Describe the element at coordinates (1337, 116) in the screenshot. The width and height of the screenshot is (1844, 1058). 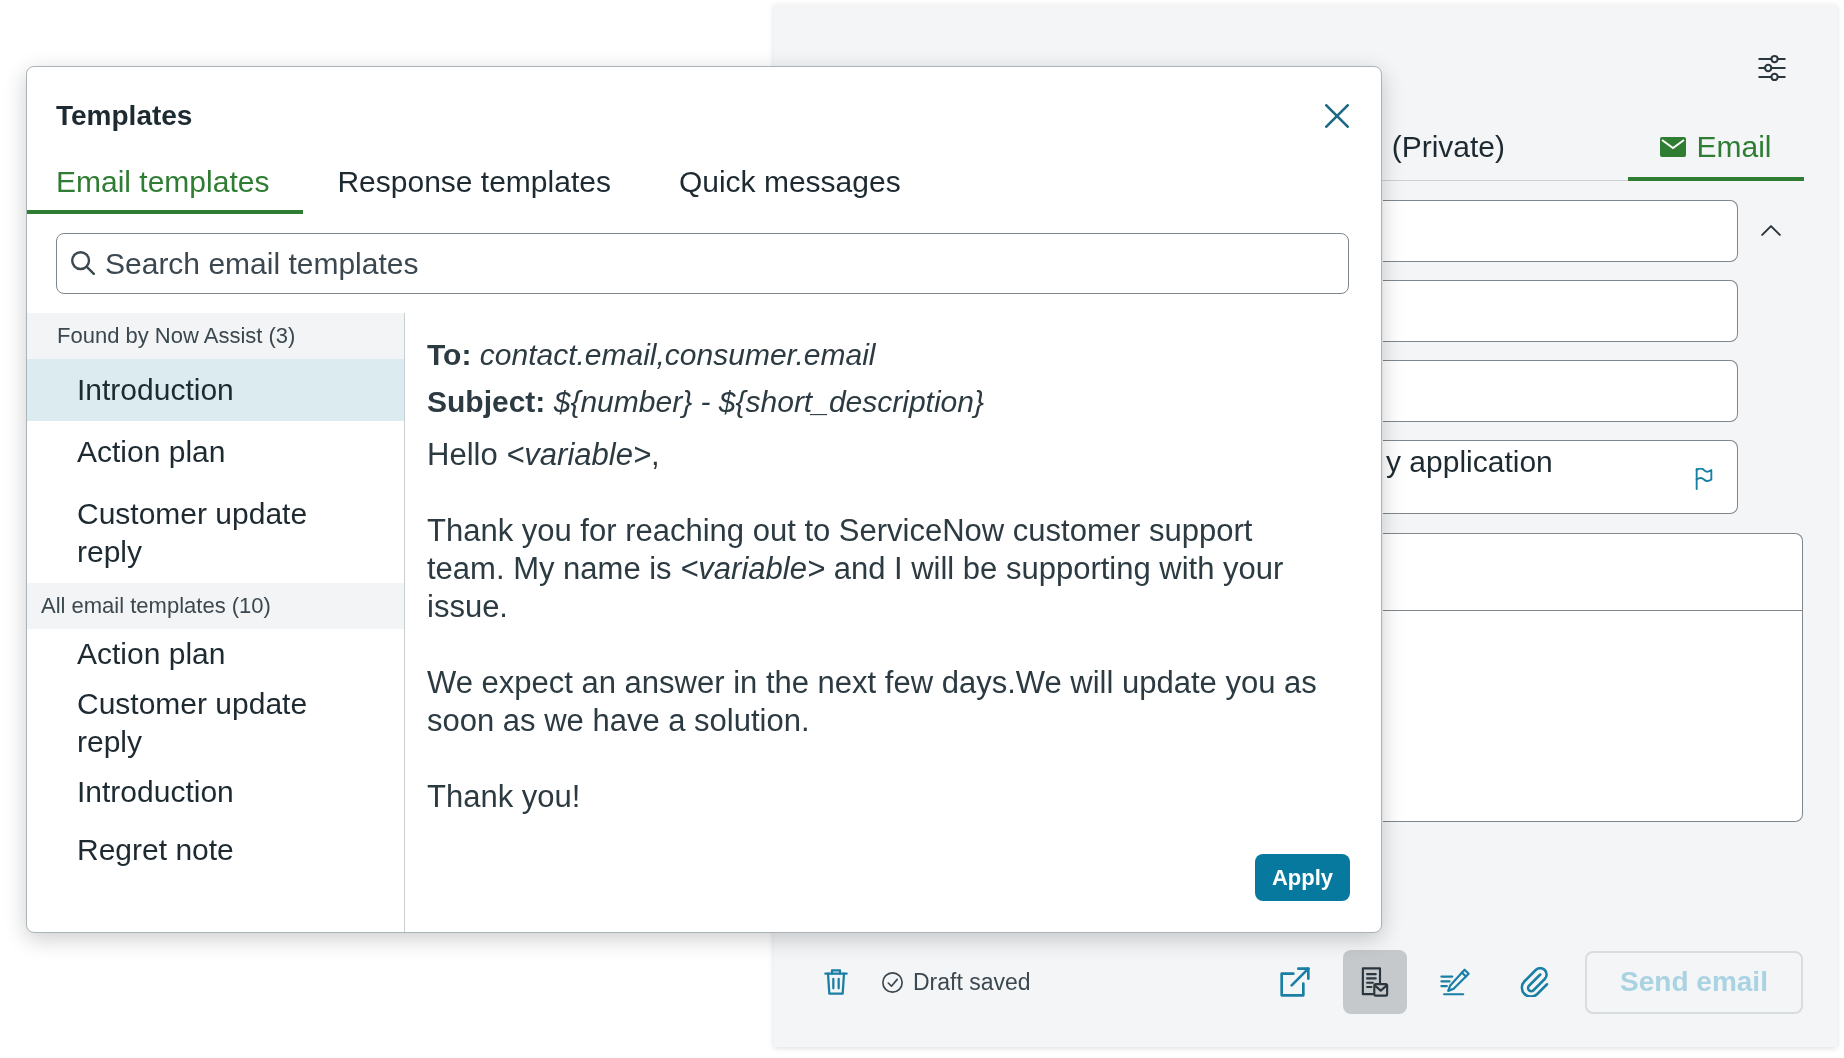
I see `close-icon` at that location.